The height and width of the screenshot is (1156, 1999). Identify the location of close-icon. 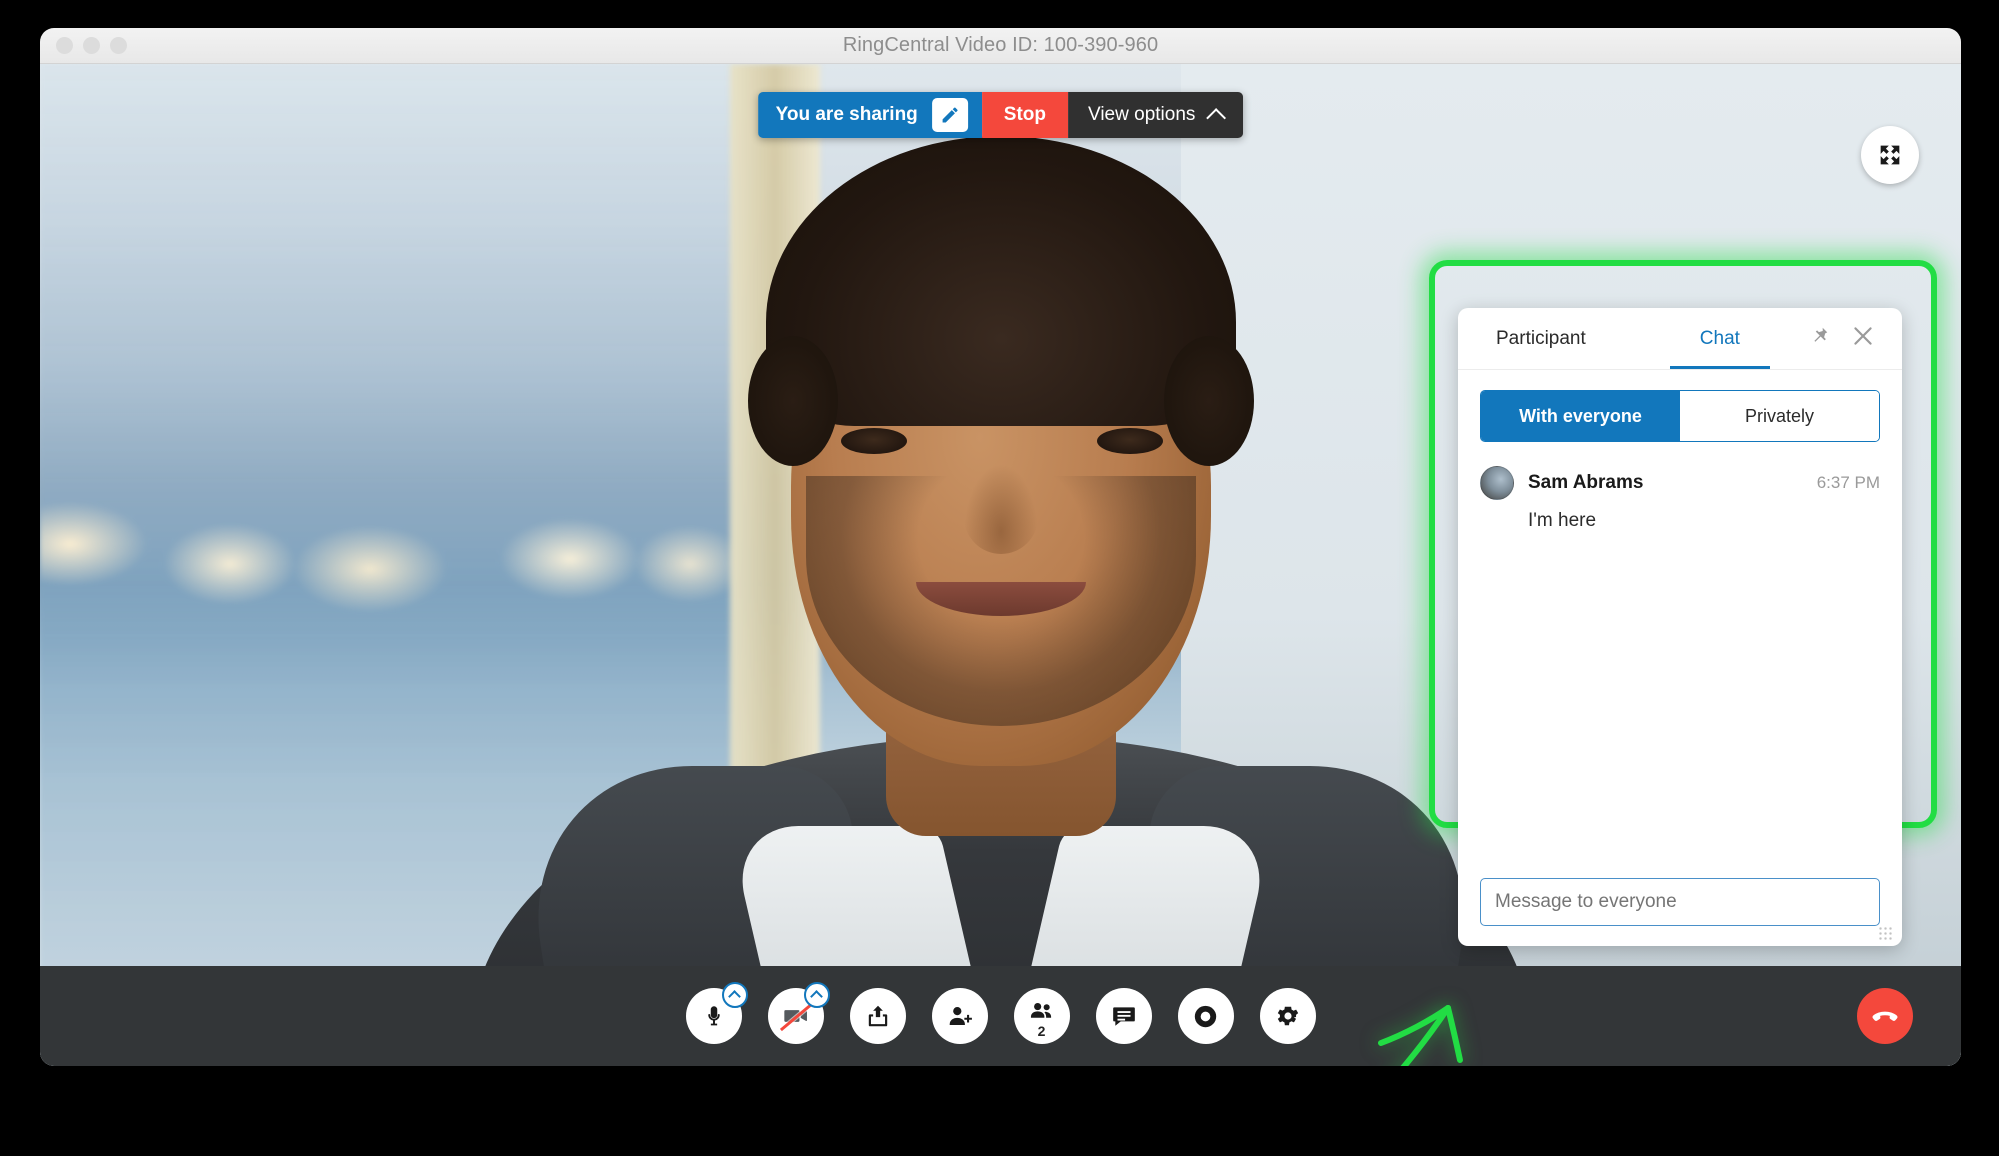
(1863, 338).